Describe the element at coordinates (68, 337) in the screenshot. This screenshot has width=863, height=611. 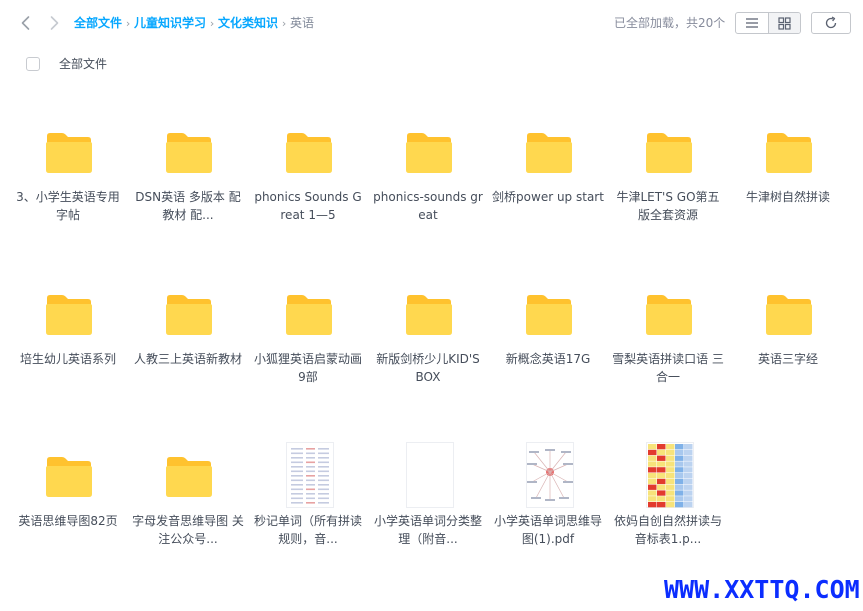
I see `folder-item: 培生幼儿英语系列` at that location.